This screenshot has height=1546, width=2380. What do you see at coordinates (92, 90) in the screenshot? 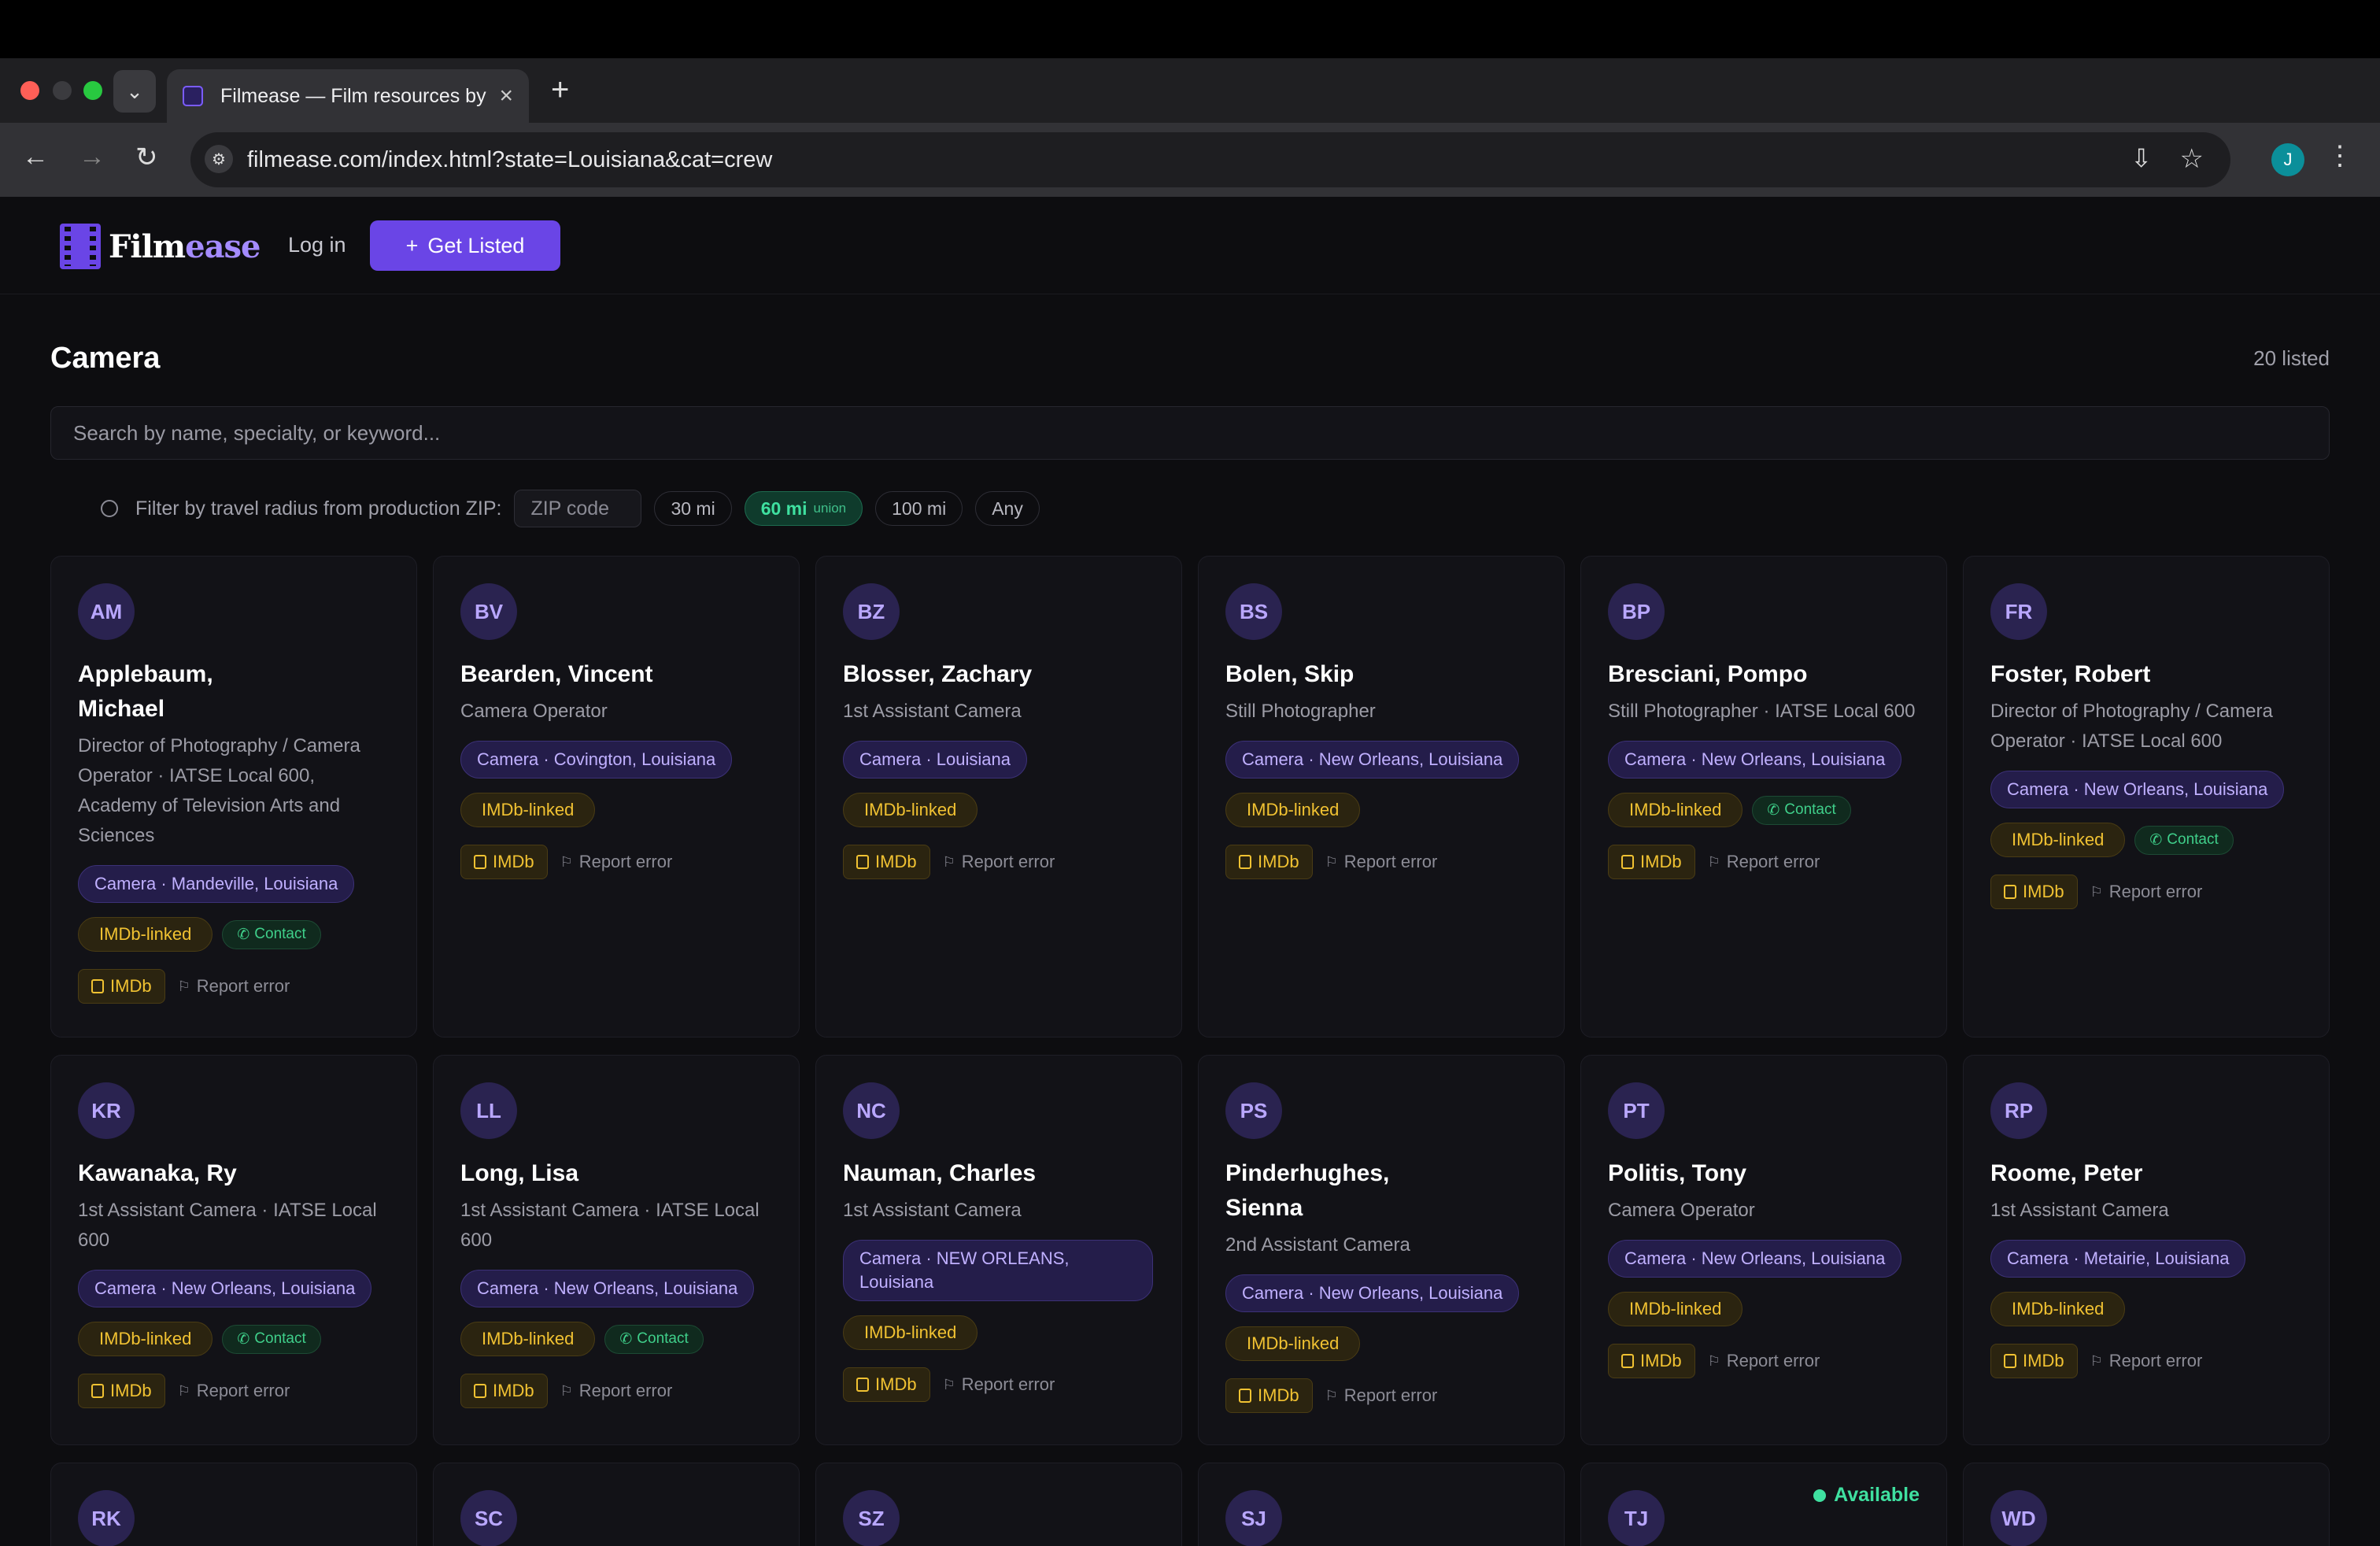
I see `maximize-window-button` at bounding box center [92, 90].